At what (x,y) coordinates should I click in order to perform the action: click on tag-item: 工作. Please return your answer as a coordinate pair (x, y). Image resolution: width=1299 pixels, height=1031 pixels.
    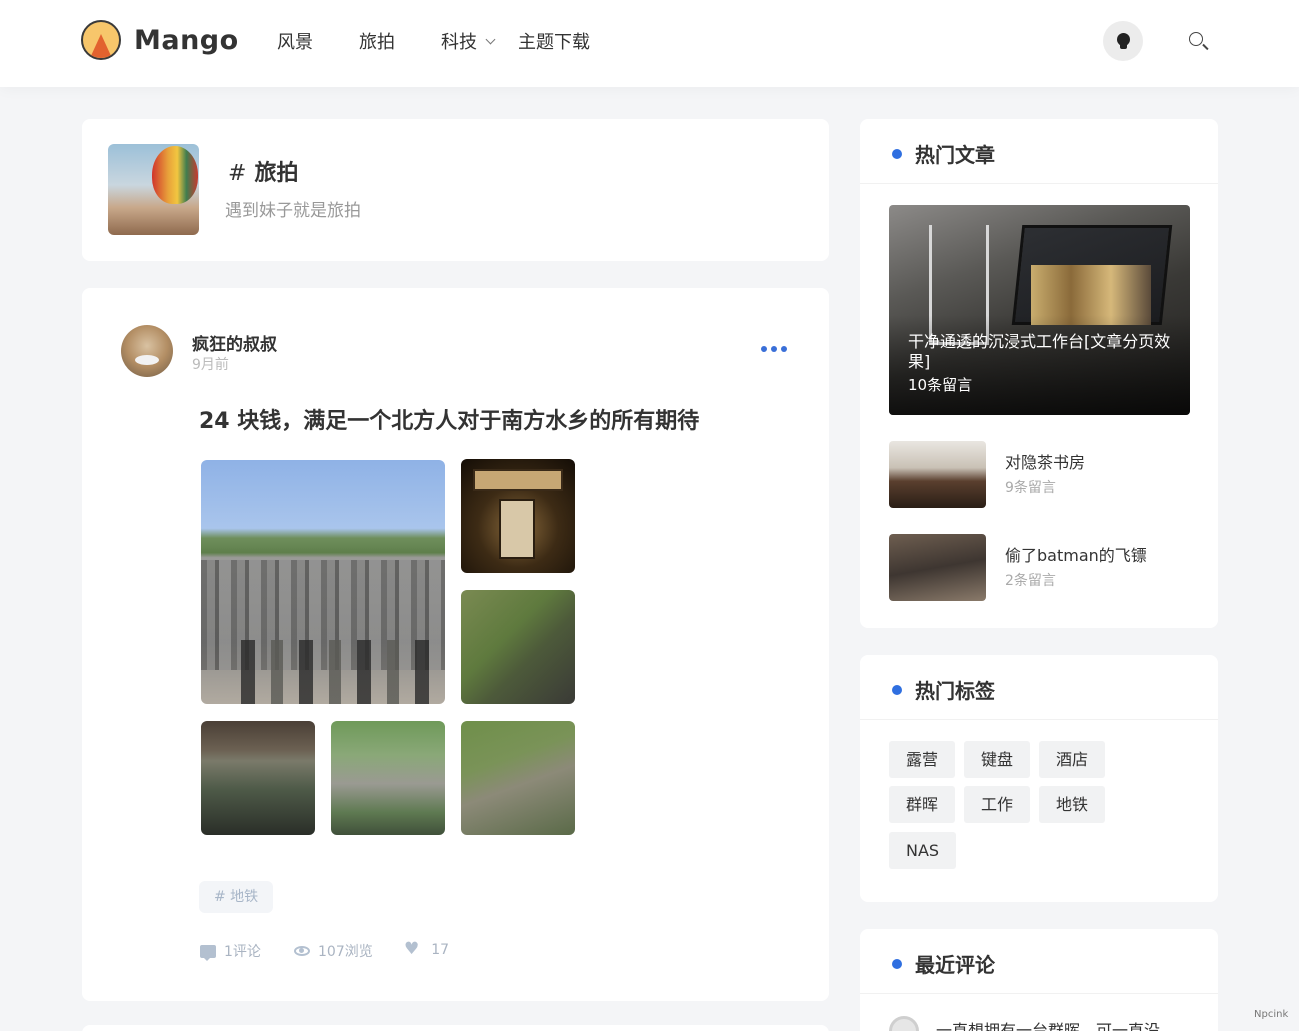
    Looking at the image, I should click on (997, 804).